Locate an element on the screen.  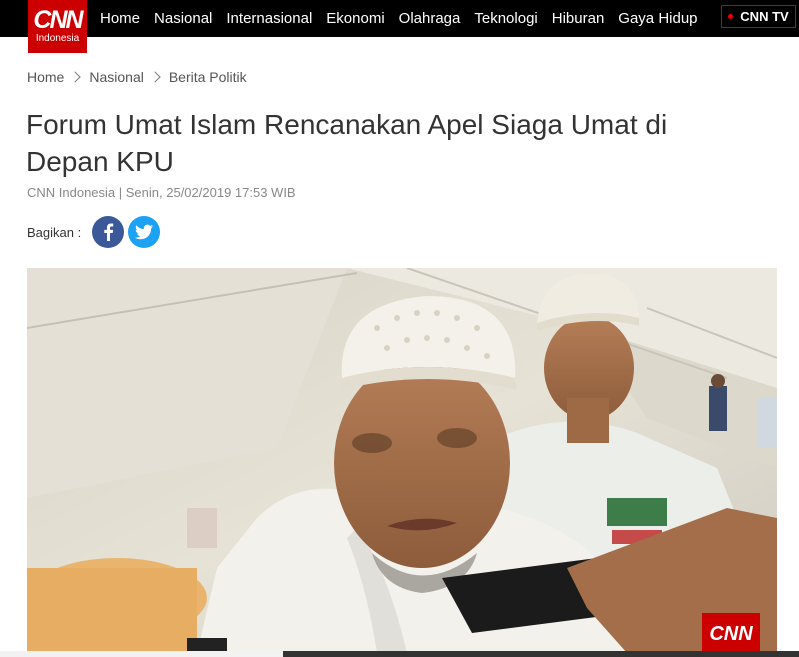
facebook-share-button is located at coordinates (108, 232).